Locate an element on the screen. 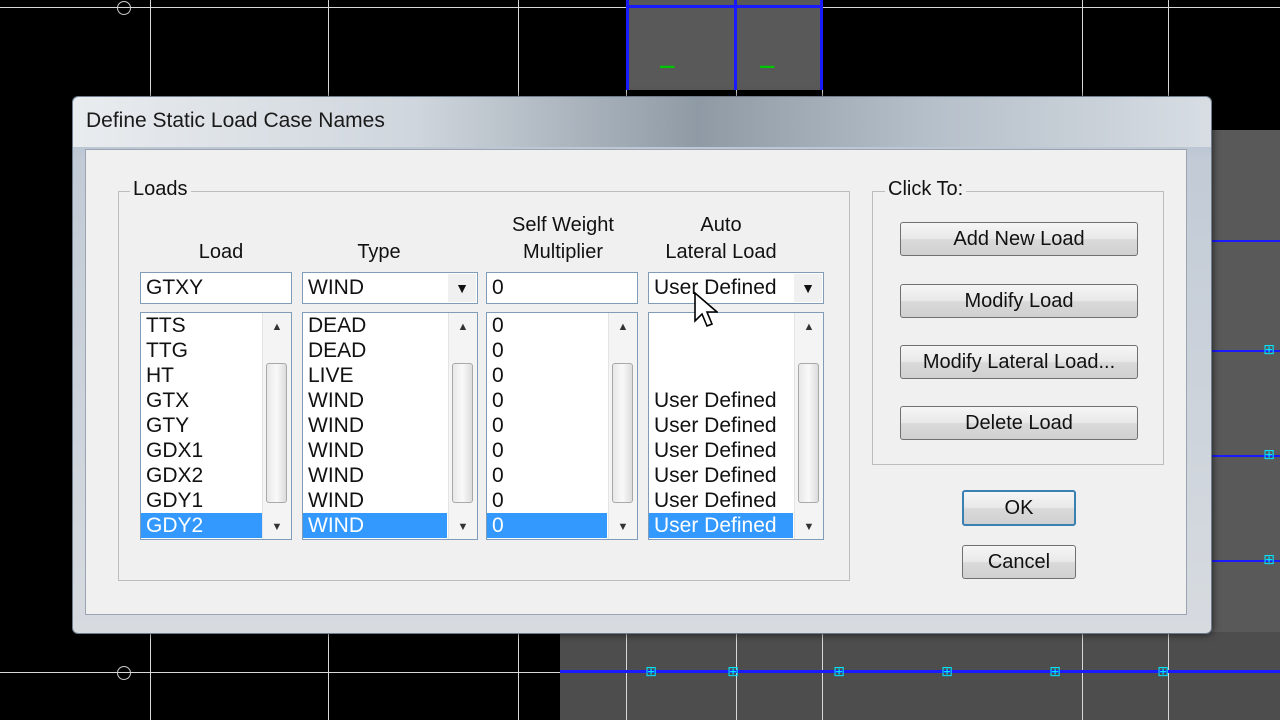 This screenshot has width=1280, height=720. list-item: LIVE is located at coordinates (375, 375).